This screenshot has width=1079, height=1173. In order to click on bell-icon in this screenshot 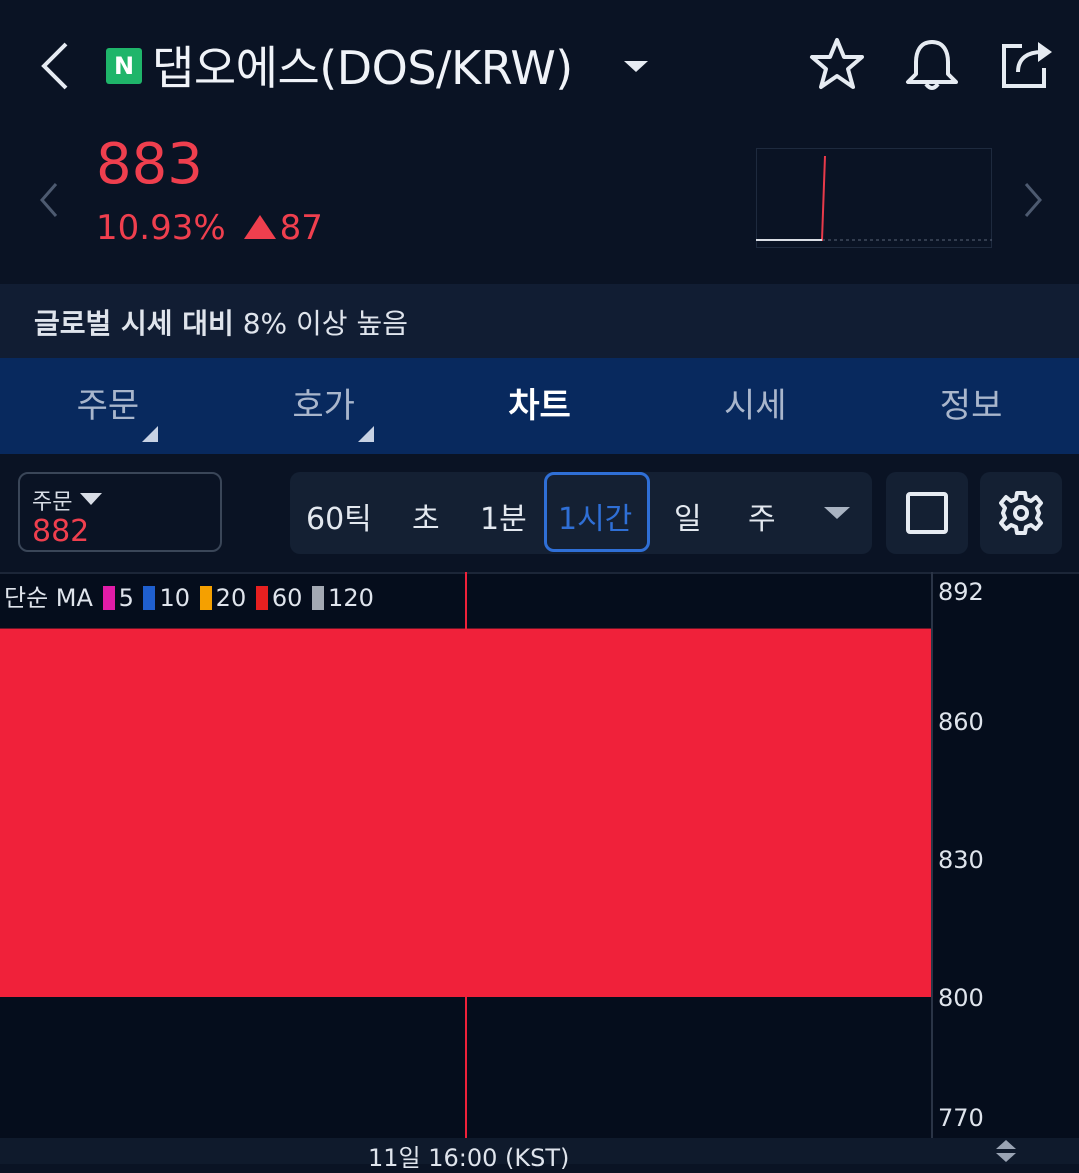, I will do `click(932, 66)`.